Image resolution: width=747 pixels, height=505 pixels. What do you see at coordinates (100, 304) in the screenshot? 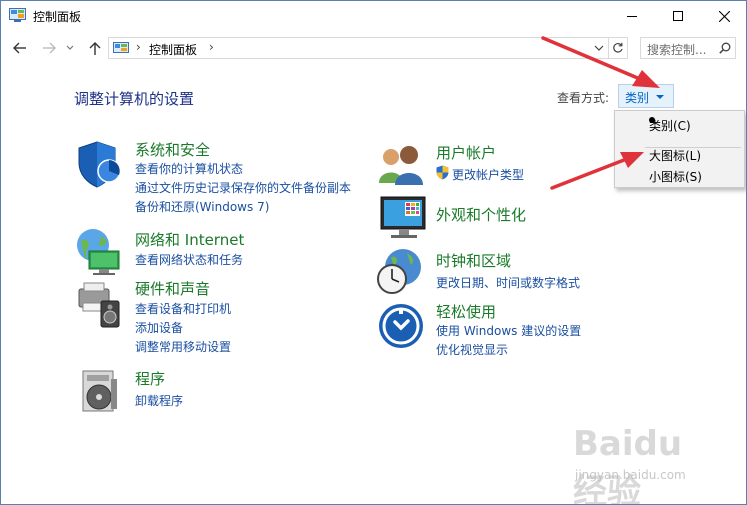
I see `printer-speaker-icon` at bounding box center [100, 304].